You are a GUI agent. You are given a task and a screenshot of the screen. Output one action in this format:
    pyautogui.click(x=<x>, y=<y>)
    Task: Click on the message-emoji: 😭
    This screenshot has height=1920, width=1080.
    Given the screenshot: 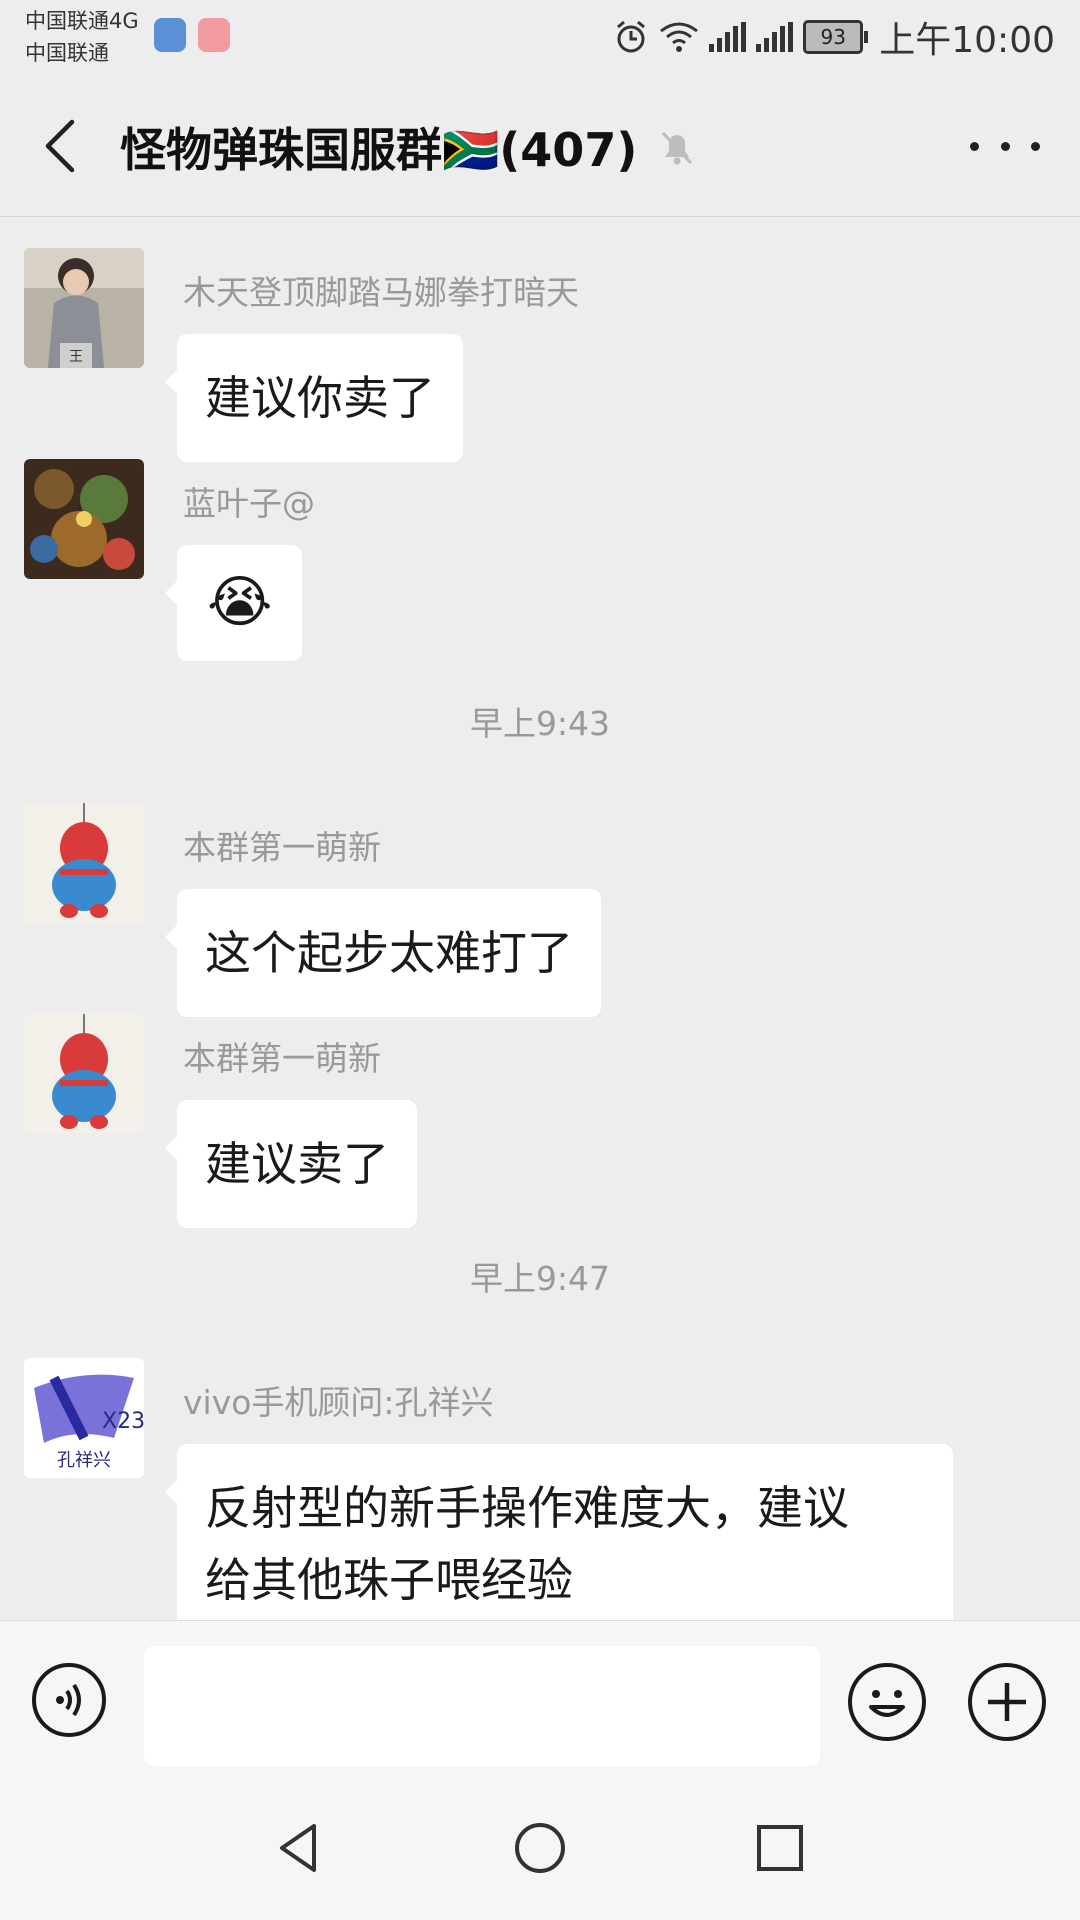 What is the action you would take?
    pyautogui.click(x=240, y=602)
    